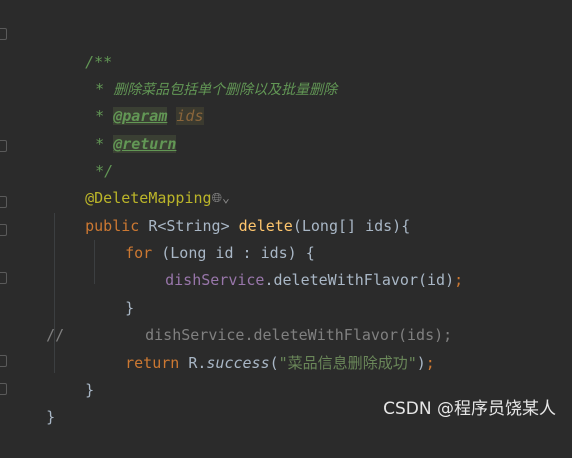  What do you see at coordinates (131, 100) in the screenshot?
I see `code-line: * @param ids` at bounding box center [131, 100].